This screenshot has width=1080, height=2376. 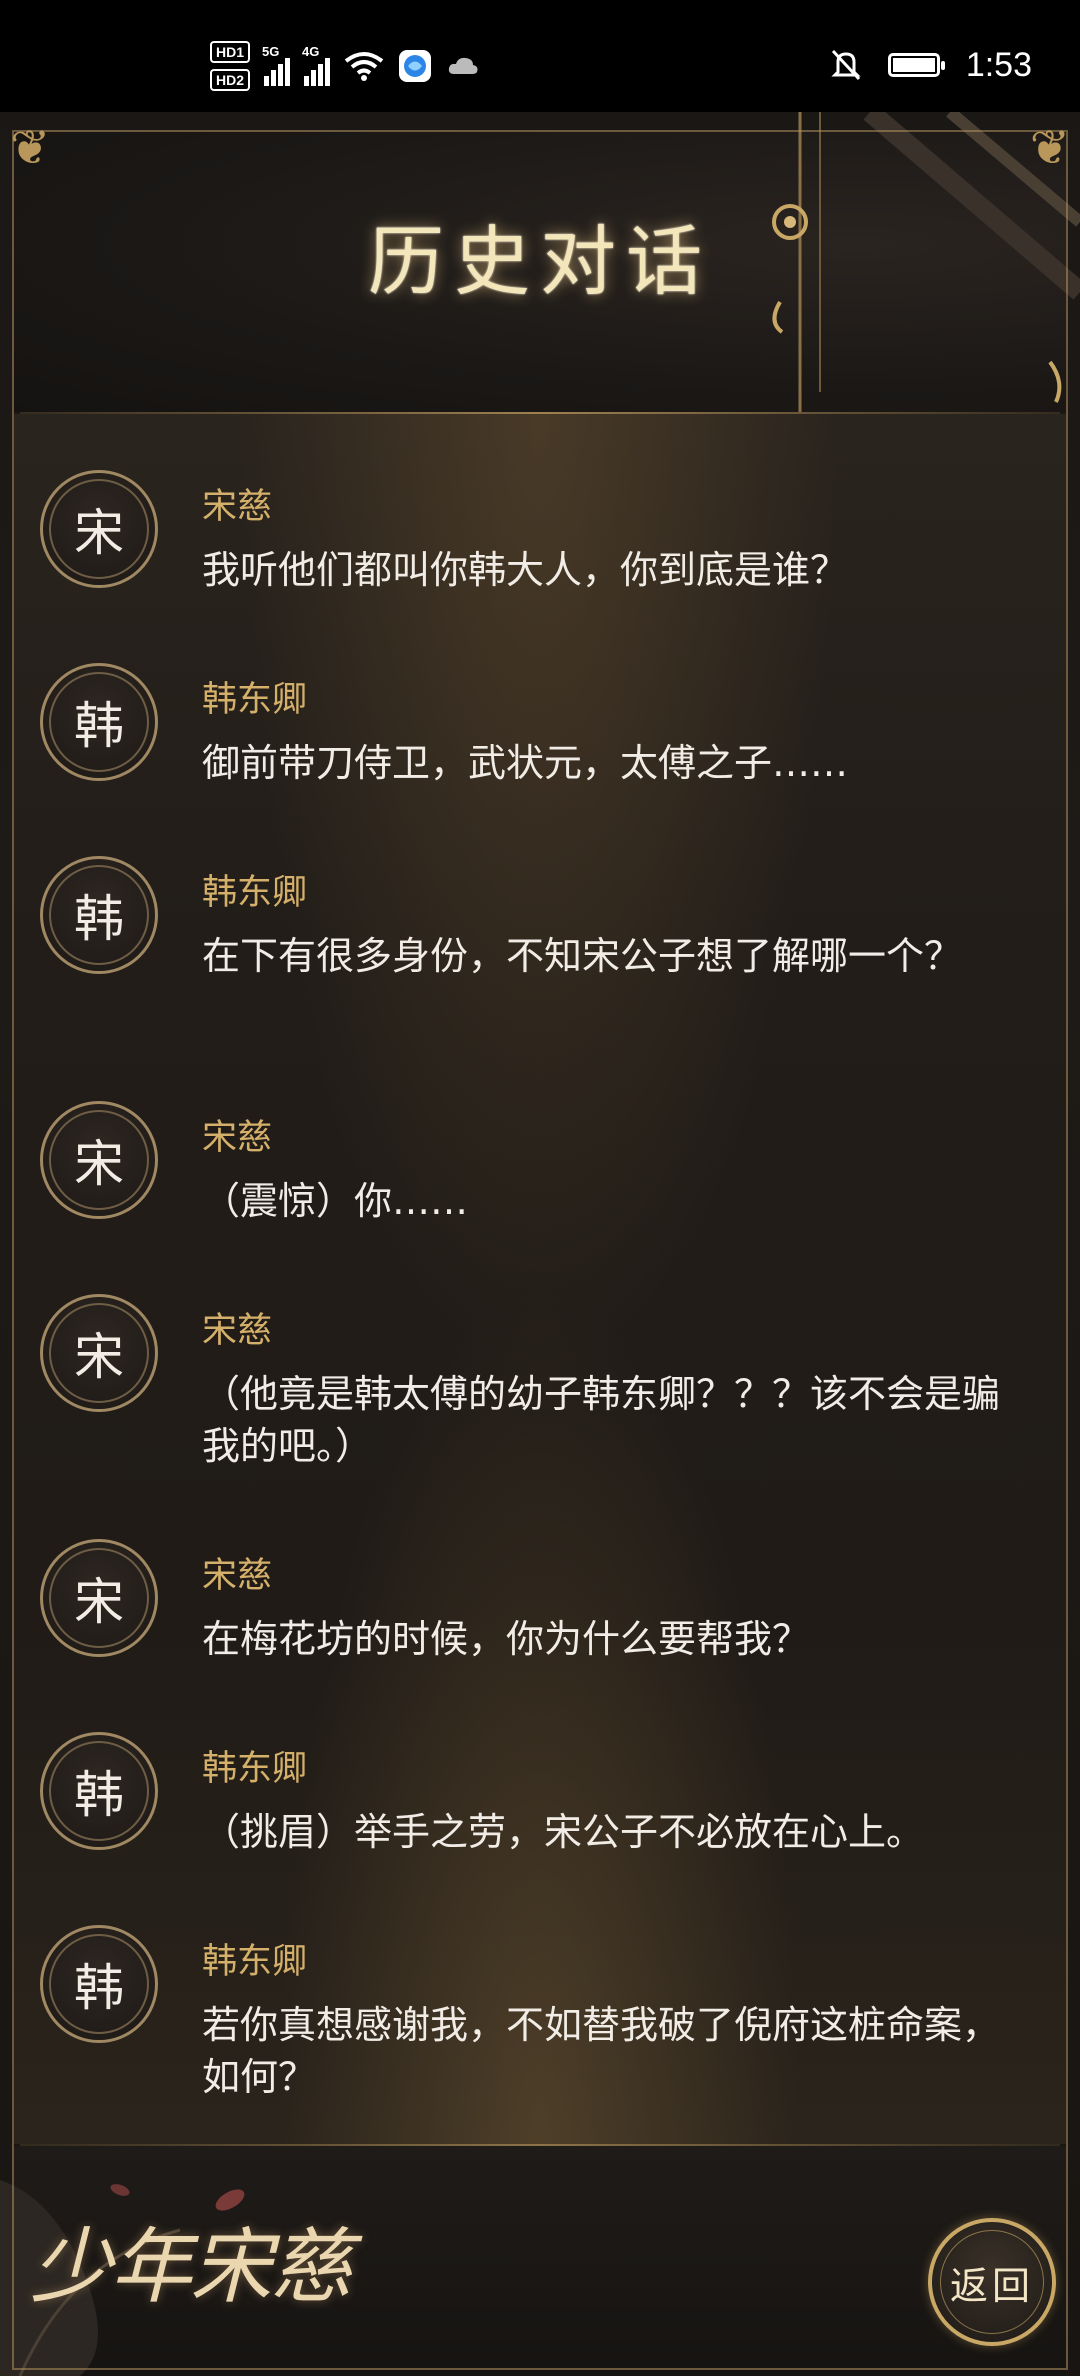 What do you see at coordinates (191, 2267) in the screenshot?
I see `game-logo: 少年宋慈` at bounding box center [191, 2267].